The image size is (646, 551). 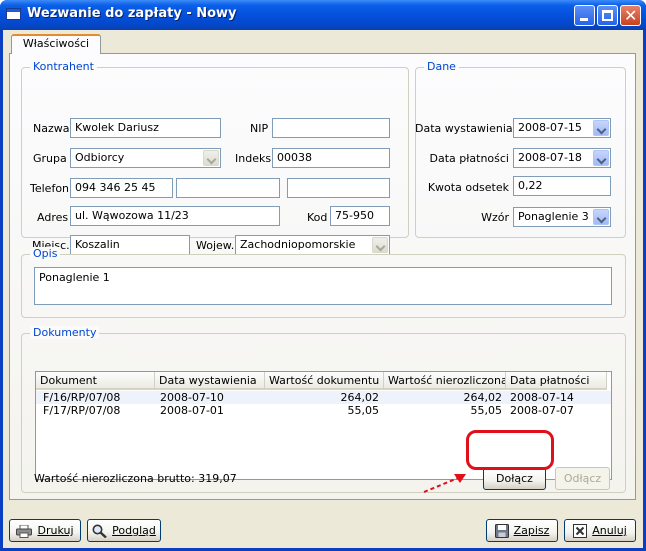 I want to click on tab-wlasciwosci: Właściwości, so click(x=56, y=44).